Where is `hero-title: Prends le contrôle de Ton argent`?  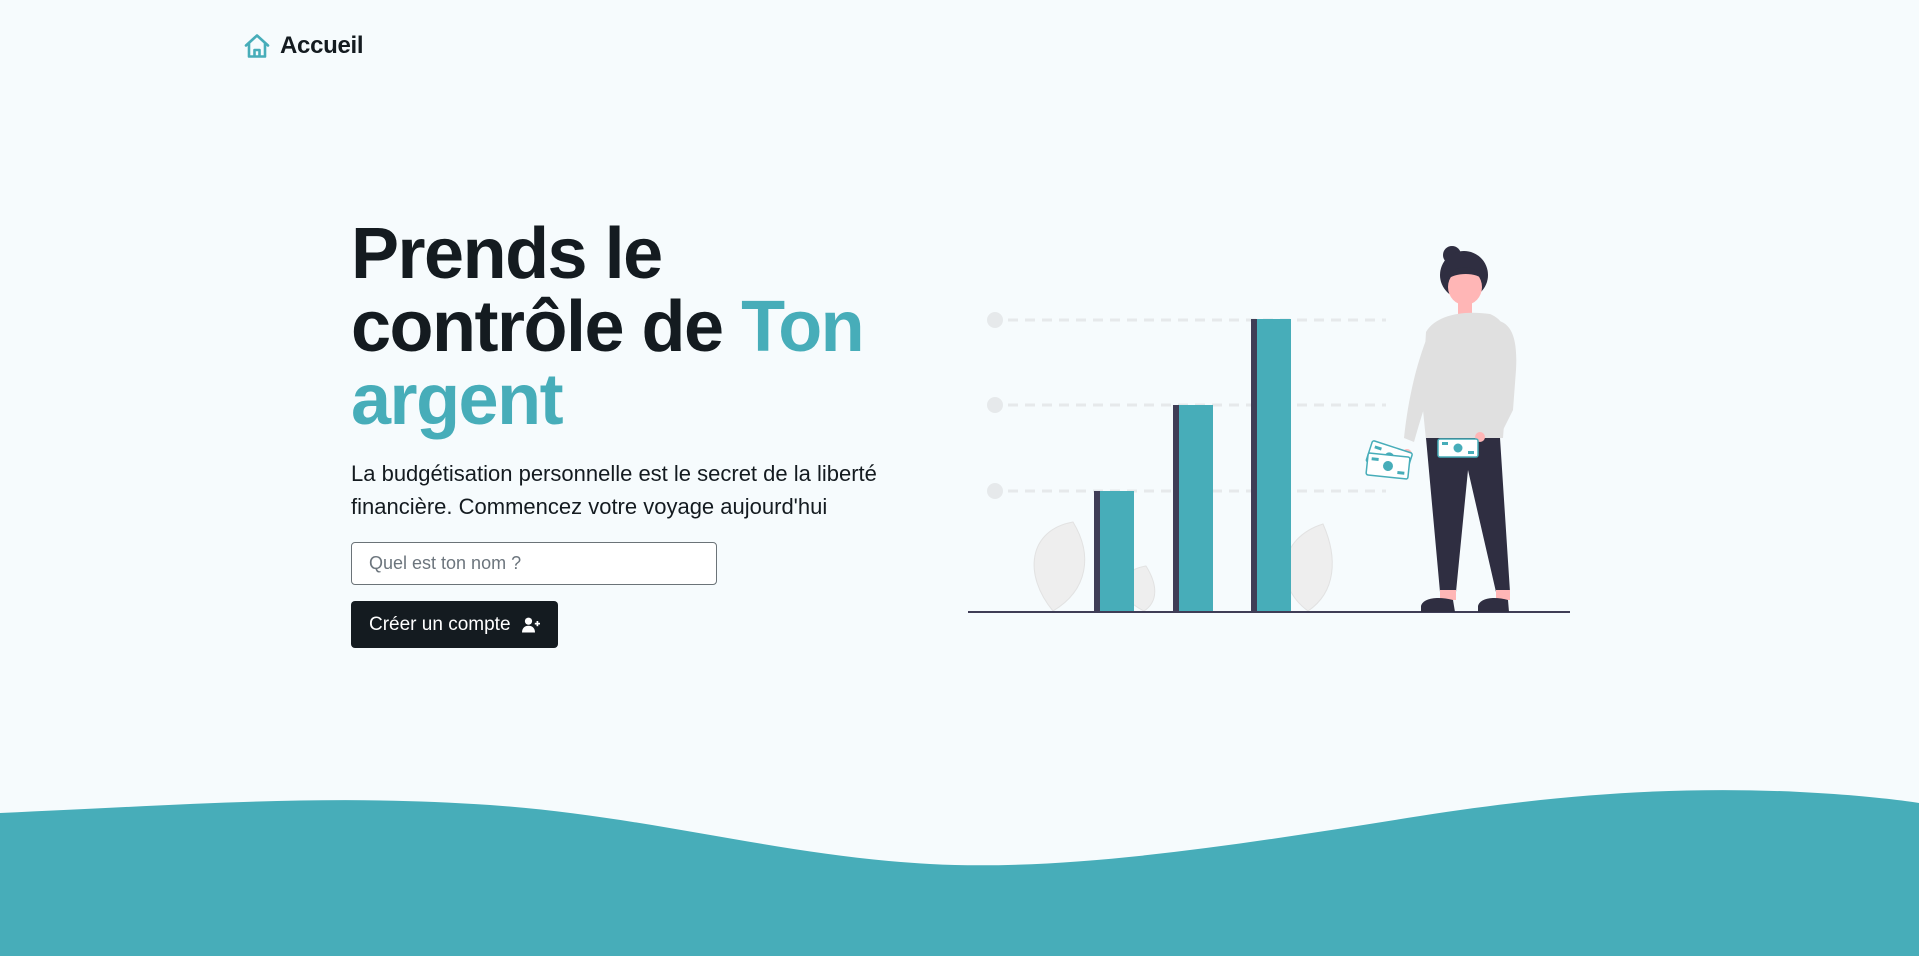
hero-title: Prends le contrôle de Ton argent is located at coordinates (641, 327).